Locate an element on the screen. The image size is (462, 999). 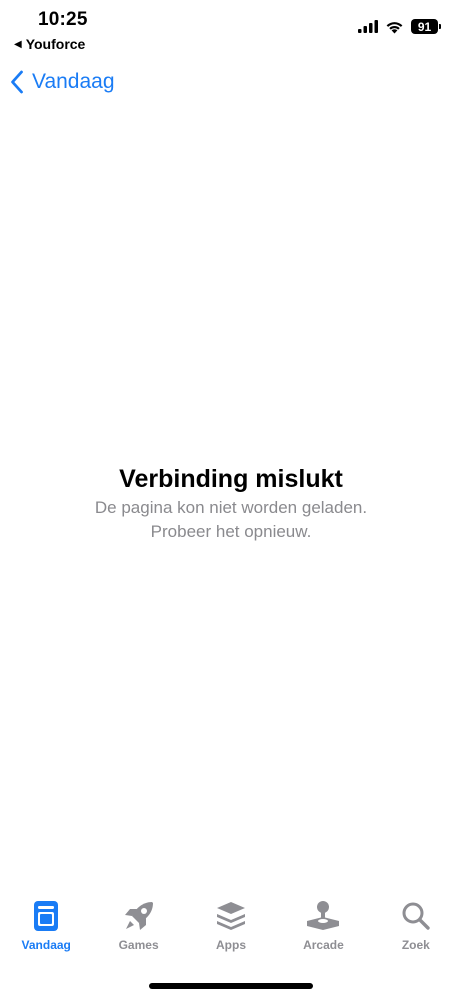
status-indicators: 91 is located at coordinates (399, 26).